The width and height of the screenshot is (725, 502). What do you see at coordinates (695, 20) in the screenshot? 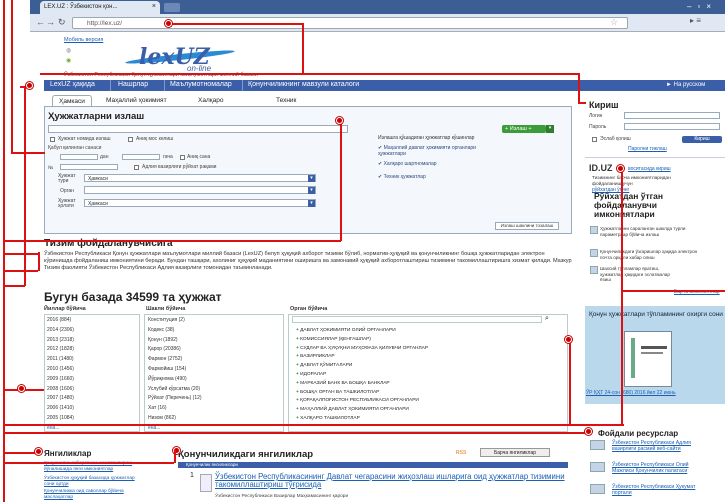
I see `browser-menu-icon: ▸ ≡` at bounding box center [695, 20].